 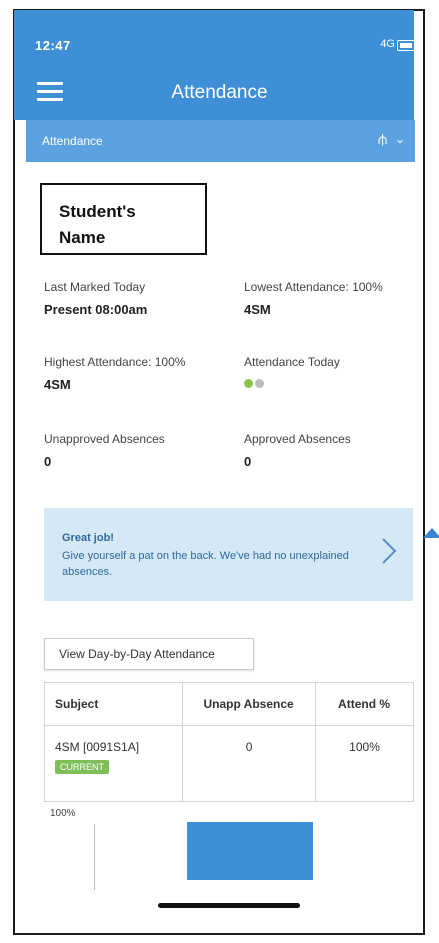 What do you see at coordinates (229, 905) in the screenshot?
I see `home-indicator` at bounding box center [229, 905].